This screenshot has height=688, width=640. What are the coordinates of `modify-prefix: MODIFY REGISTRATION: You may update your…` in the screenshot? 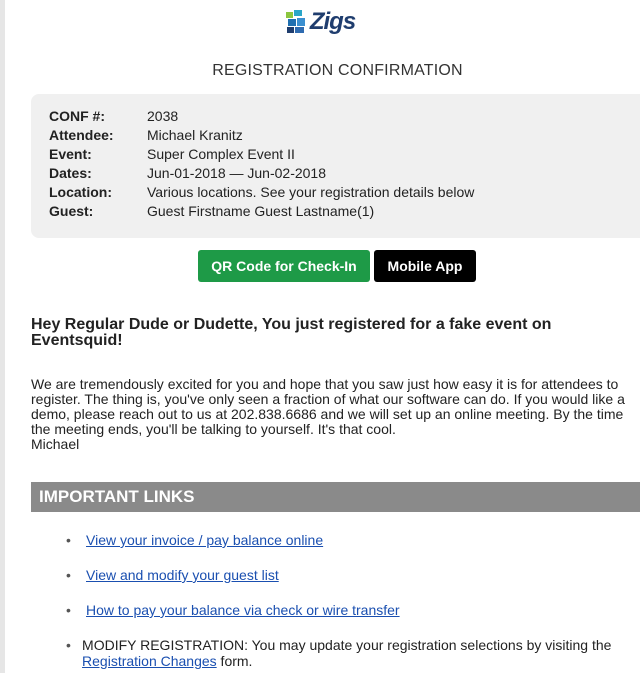 It's located at (347, 645).